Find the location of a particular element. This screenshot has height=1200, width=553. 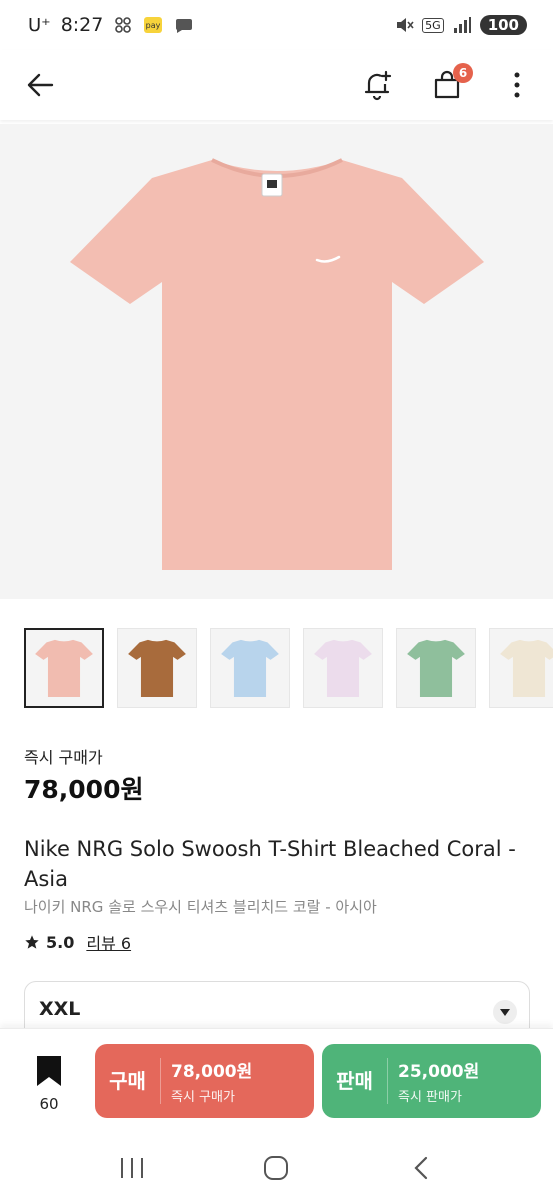

network-type: 5G is located at coordinates (433, 25).